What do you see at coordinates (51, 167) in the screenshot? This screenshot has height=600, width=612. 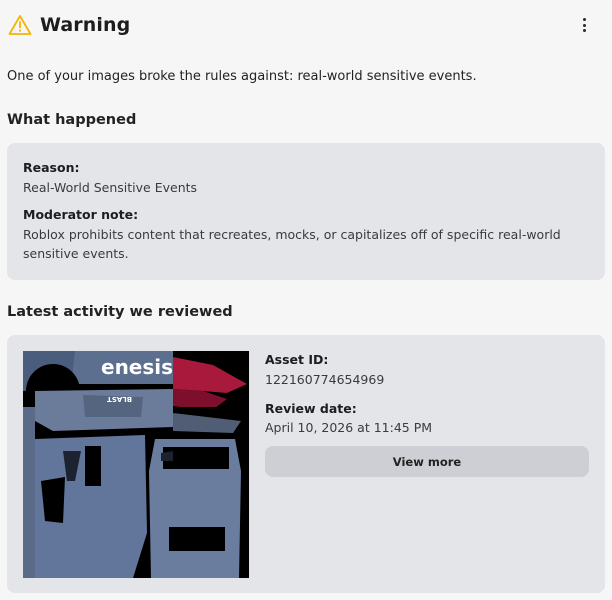 I see `reason-label: Reason:` at bounding box center [51, 167].